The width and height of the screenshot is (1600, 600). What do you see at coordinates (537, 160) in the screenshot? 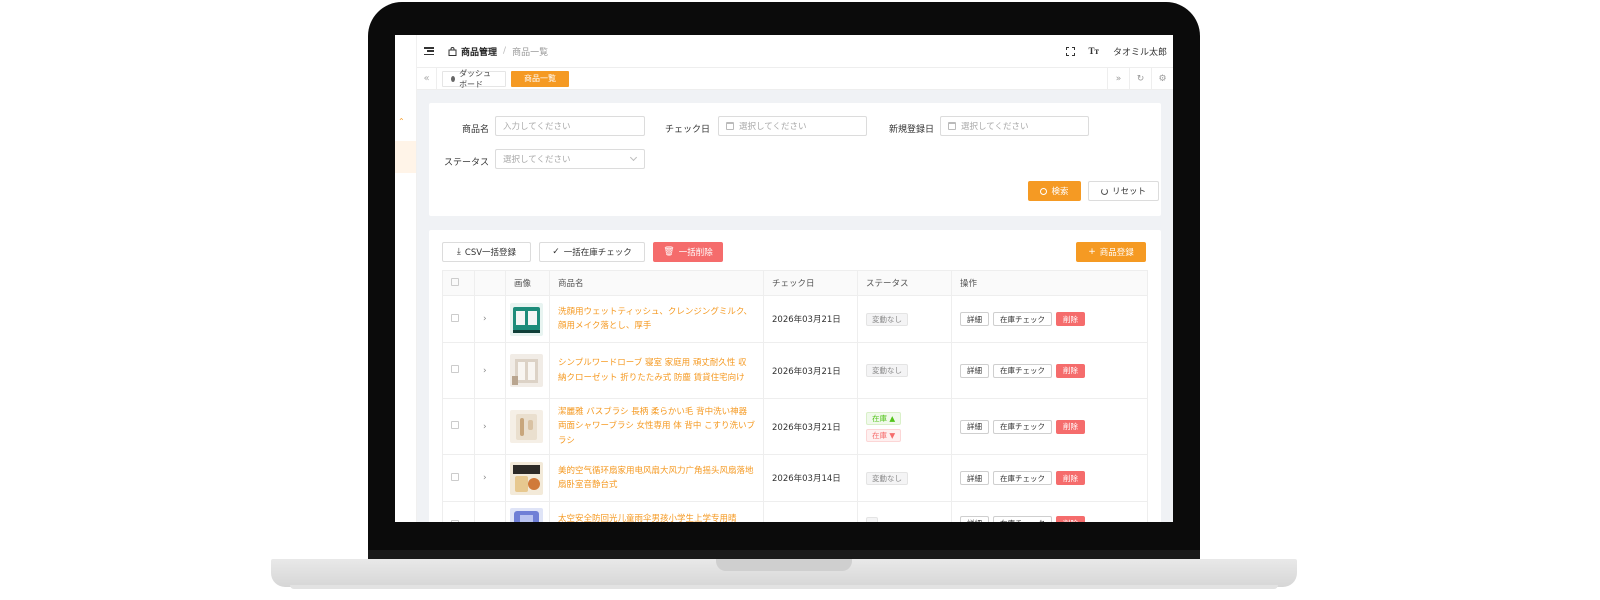
I see `status-placeholder: 選択してください` at bounding box center [537, 160].